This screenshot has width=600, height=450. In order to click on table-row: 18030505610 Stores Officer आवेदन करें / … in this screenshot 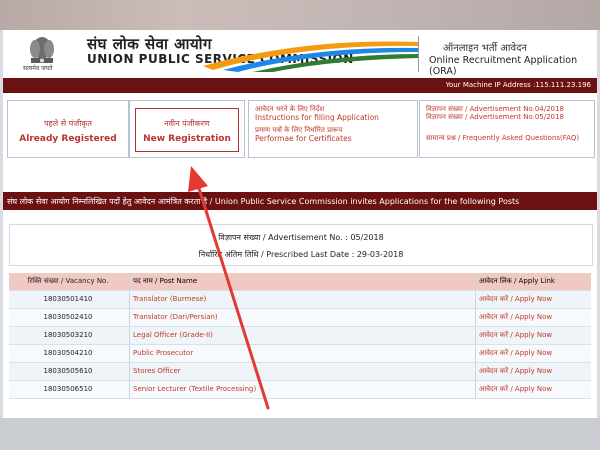, I will do `click(300, 372)`.